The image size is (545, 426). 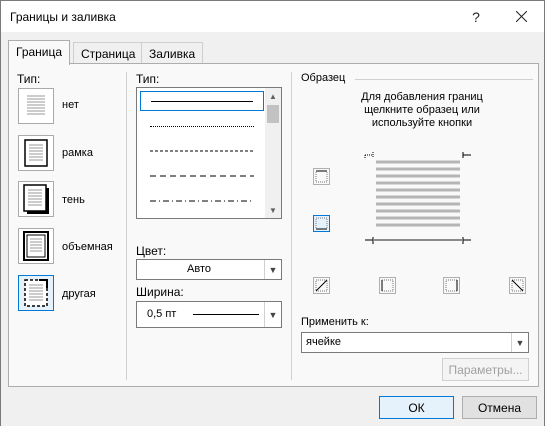 I want to click on line-style-scrollbar: ▲ ▼, so click(x=273, y=153).